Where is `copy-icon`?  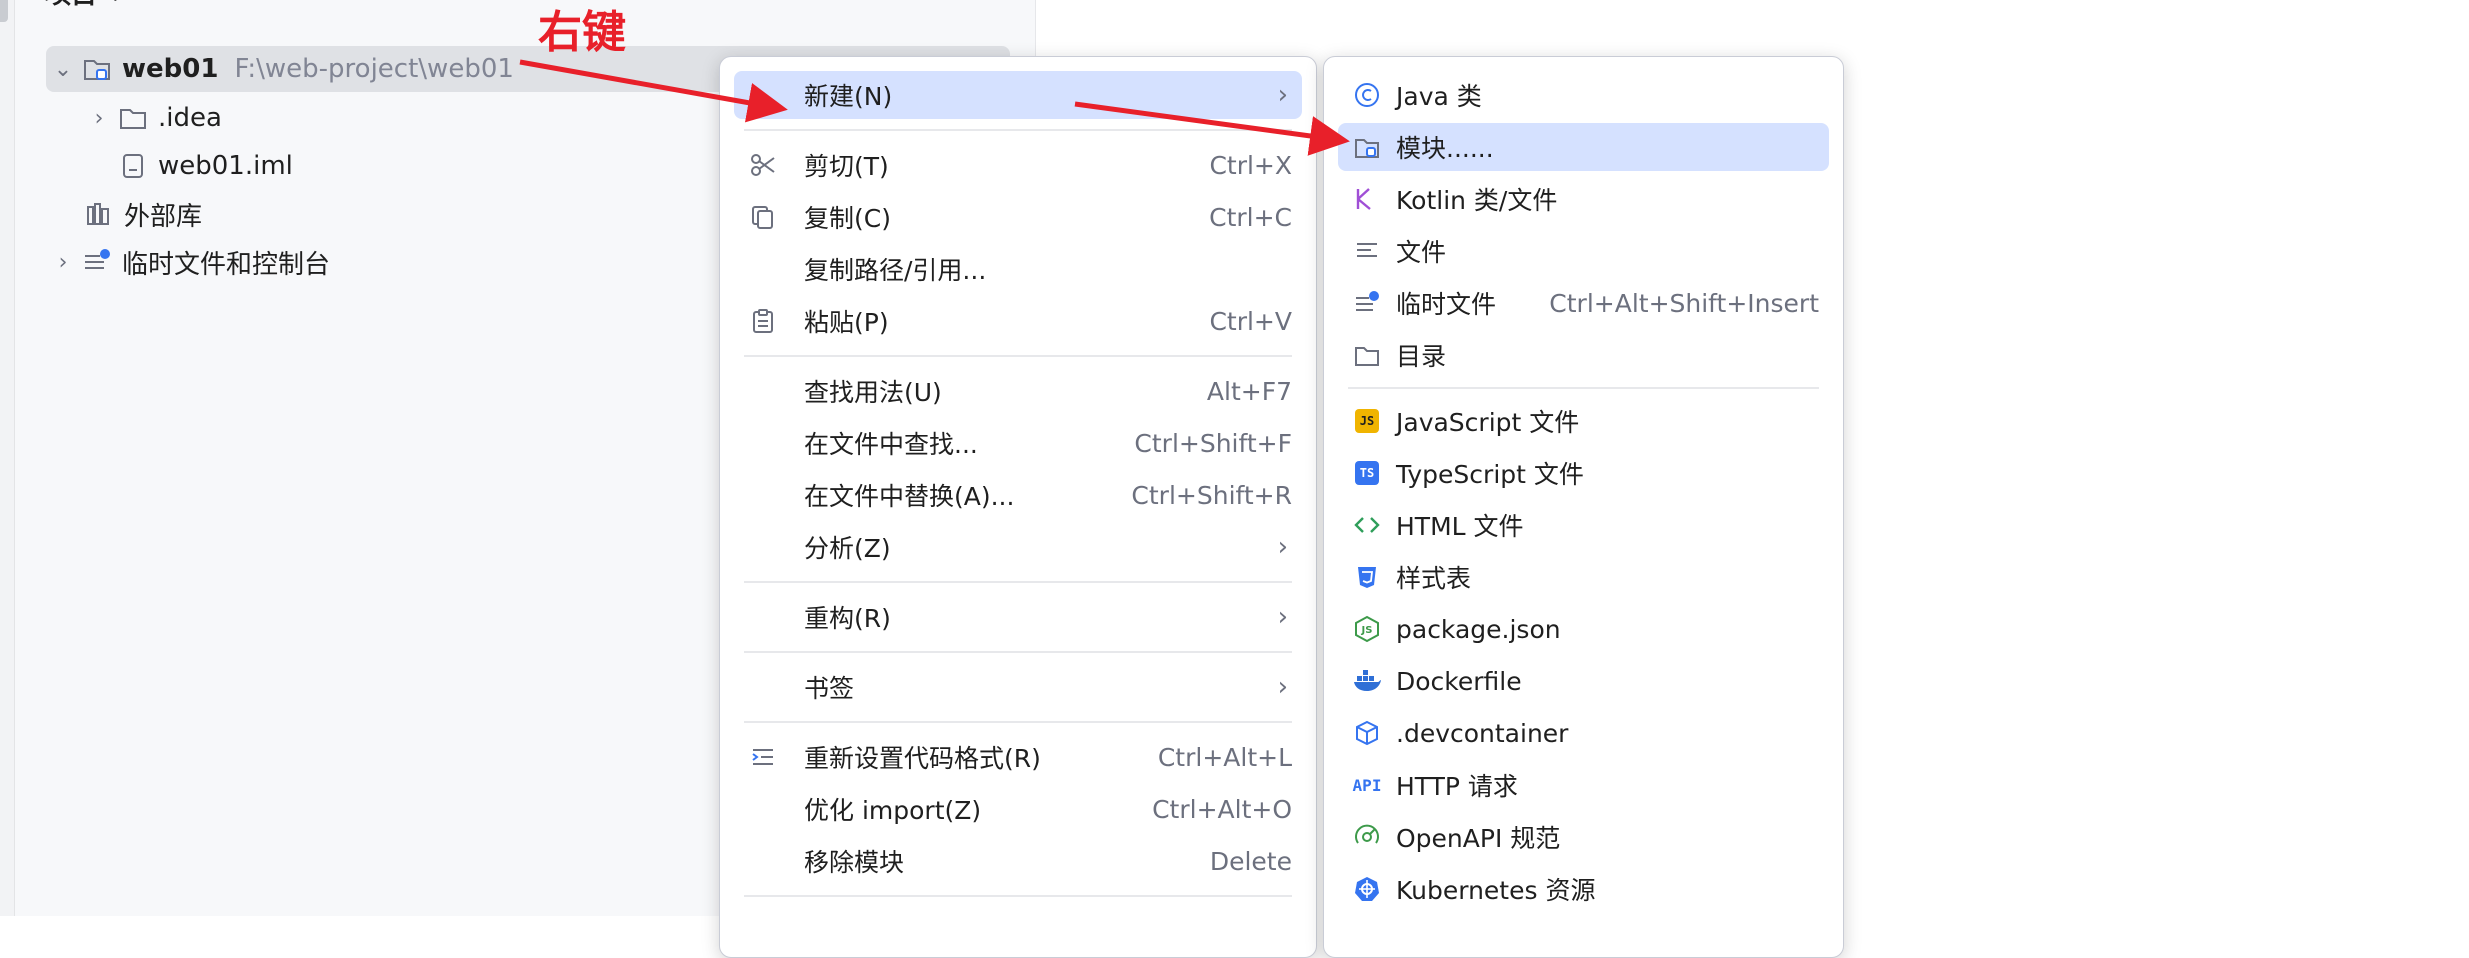 copy-icon is located at coordinates (763, 217).